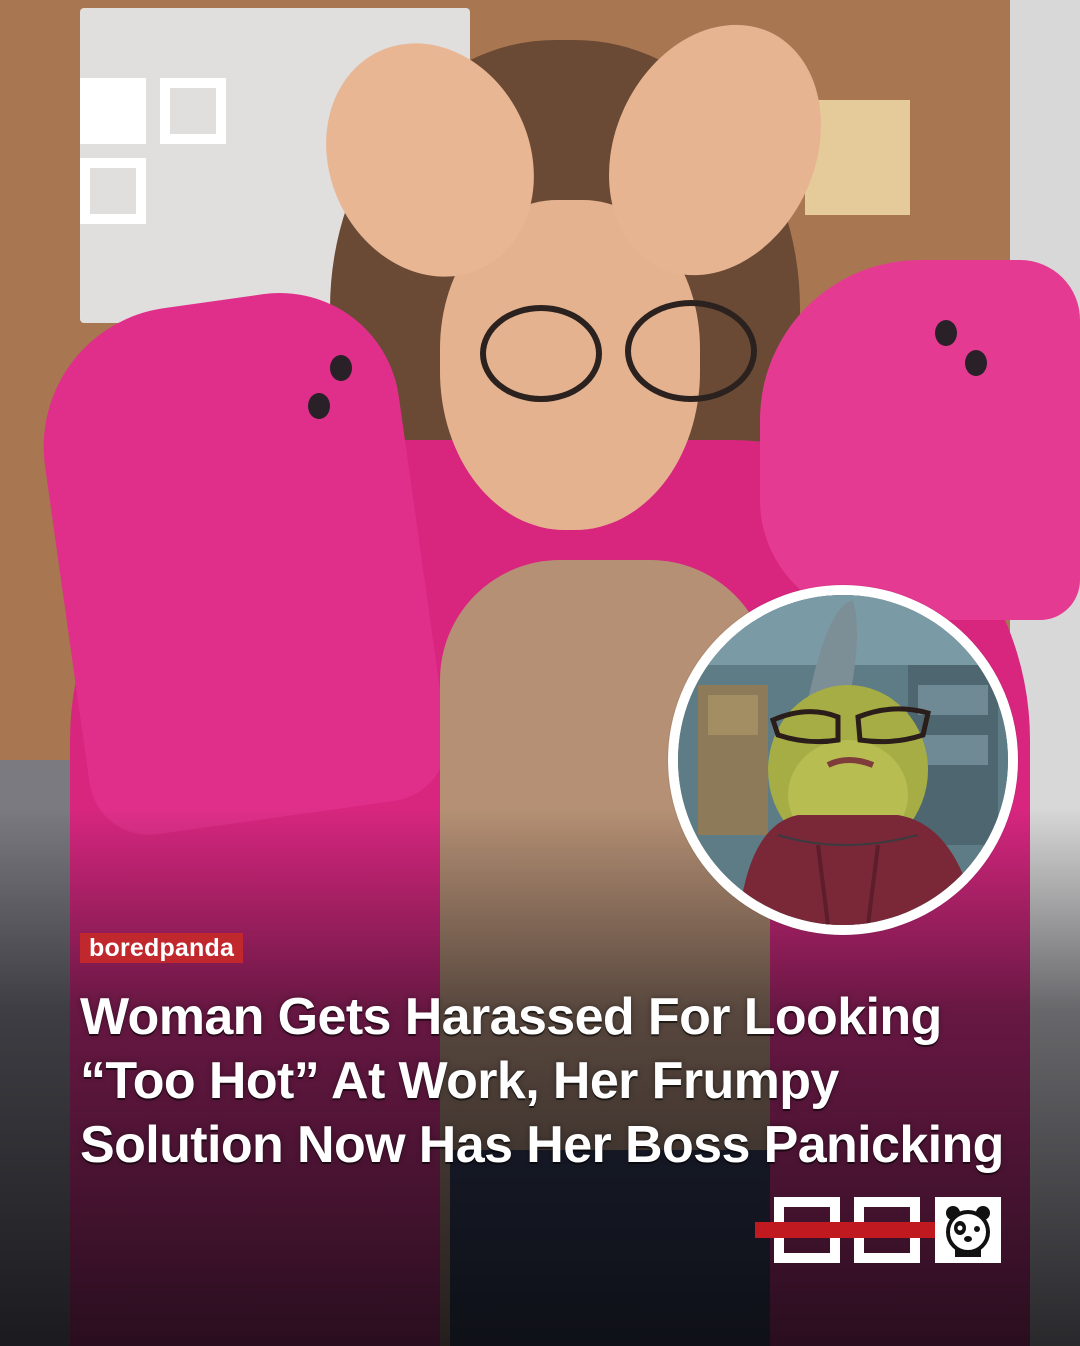 This screenshot has height=1346, width=1080. Describe the element at coordinates (162, 948) in the screenshot. I see `brand-tag: boredpanda` at that location.